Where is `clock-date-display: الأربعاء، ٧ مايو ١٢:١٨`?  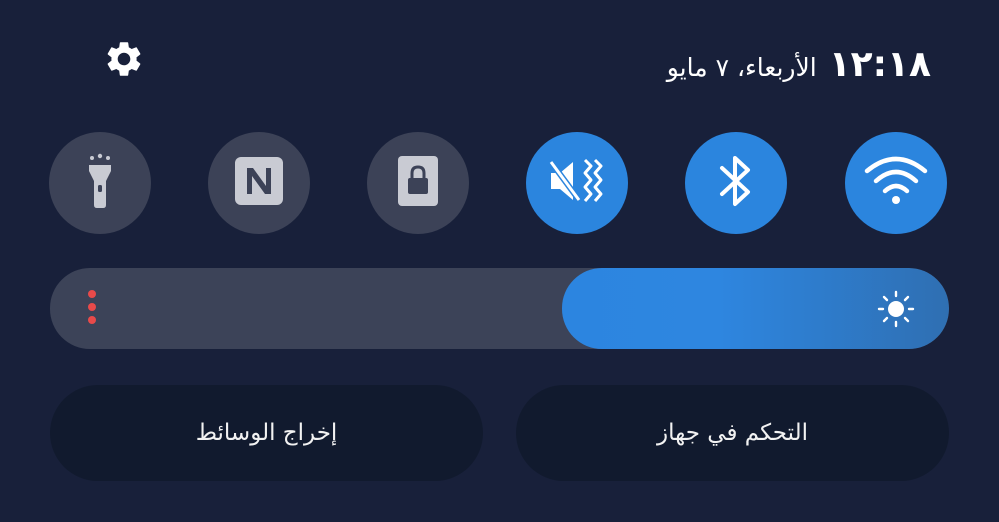 clock-date-display: الأربعاء، ٧ مايو ١٢:١٨ is located at coordinates (799, 69).